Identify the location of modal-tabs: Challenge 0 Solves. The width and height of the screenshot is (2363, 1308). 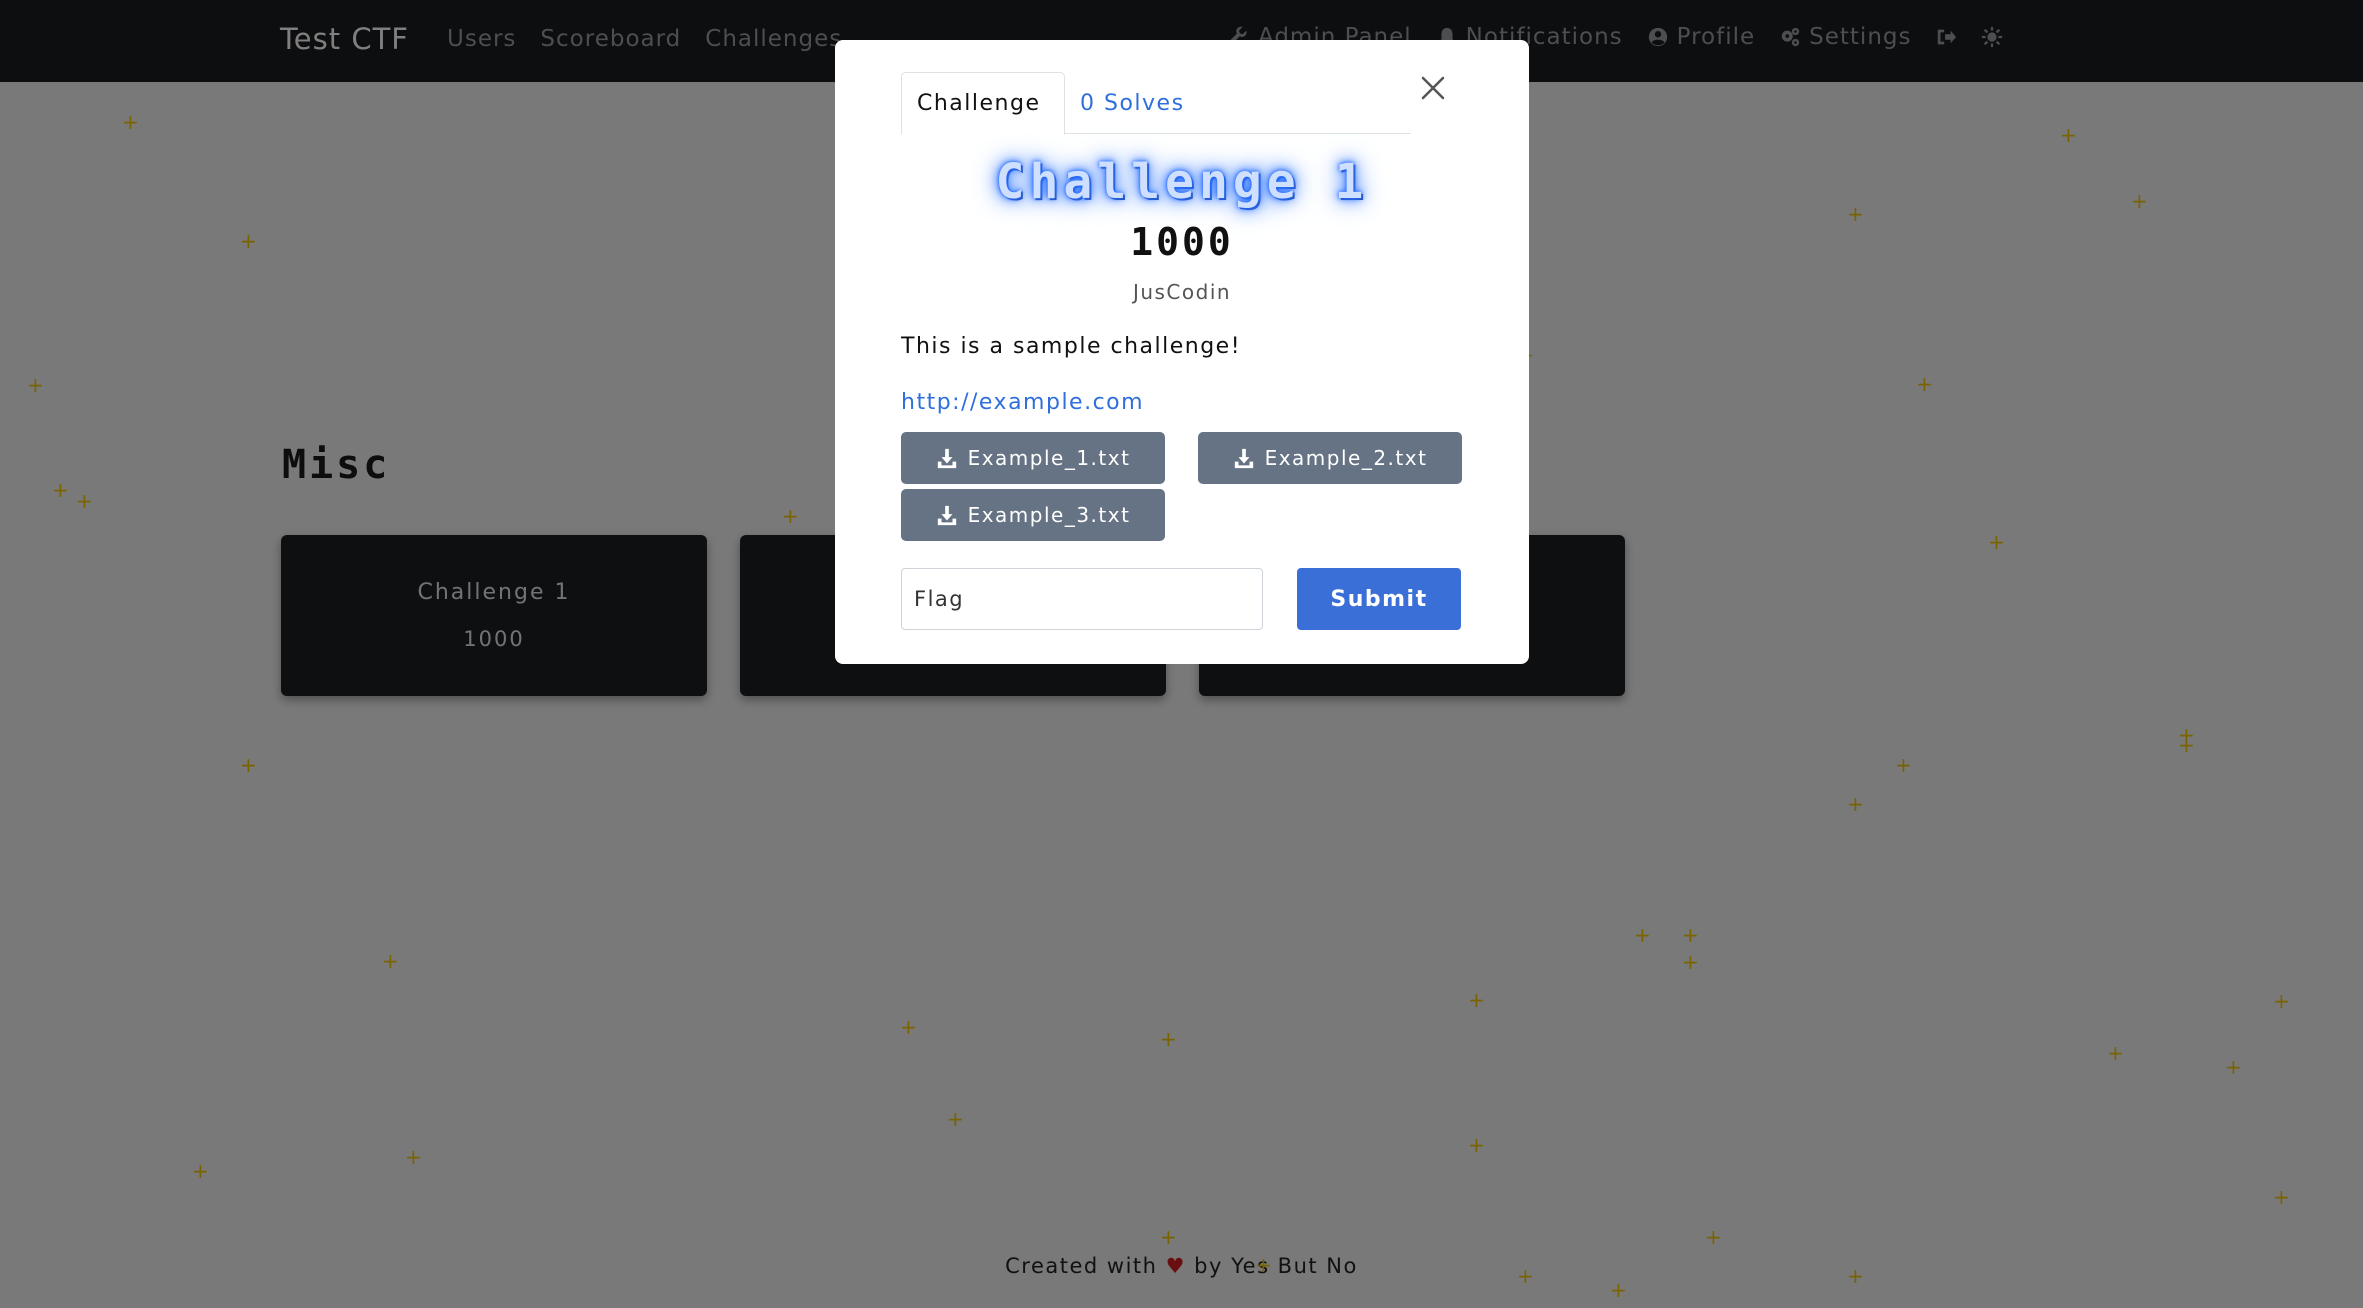
(1156, 103).